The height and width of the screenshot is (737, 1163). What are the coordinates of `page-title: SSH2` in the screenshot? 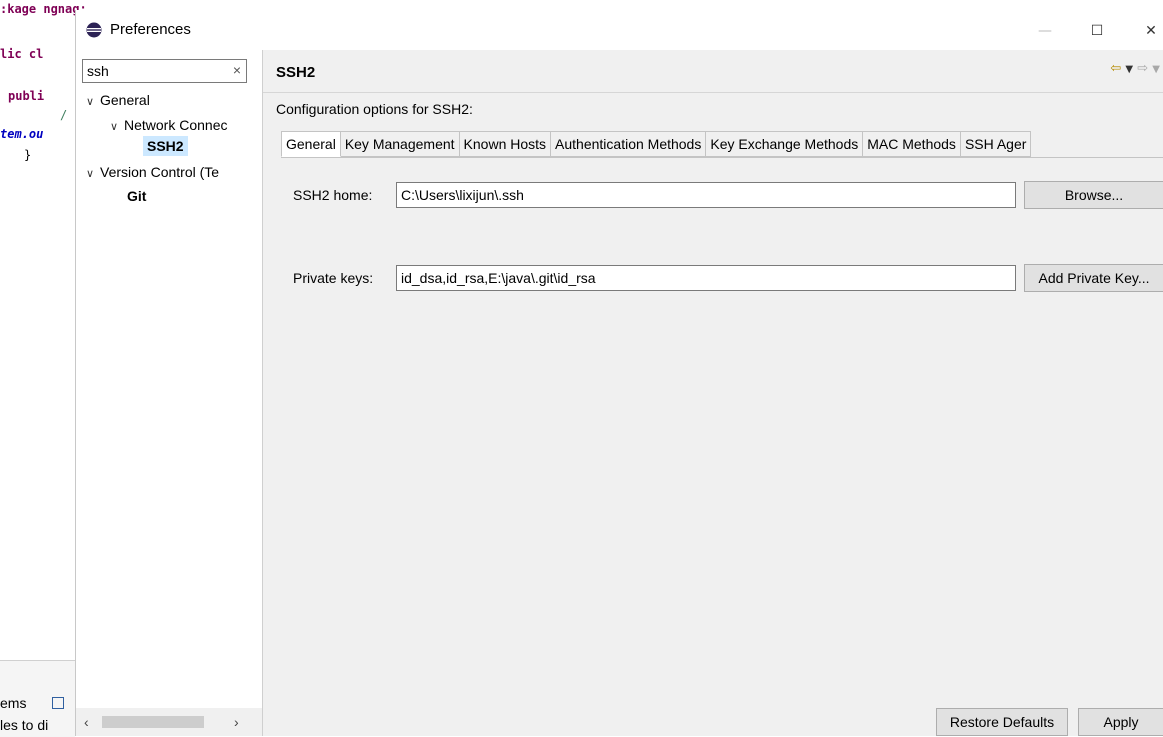 It's located at (296, 72).